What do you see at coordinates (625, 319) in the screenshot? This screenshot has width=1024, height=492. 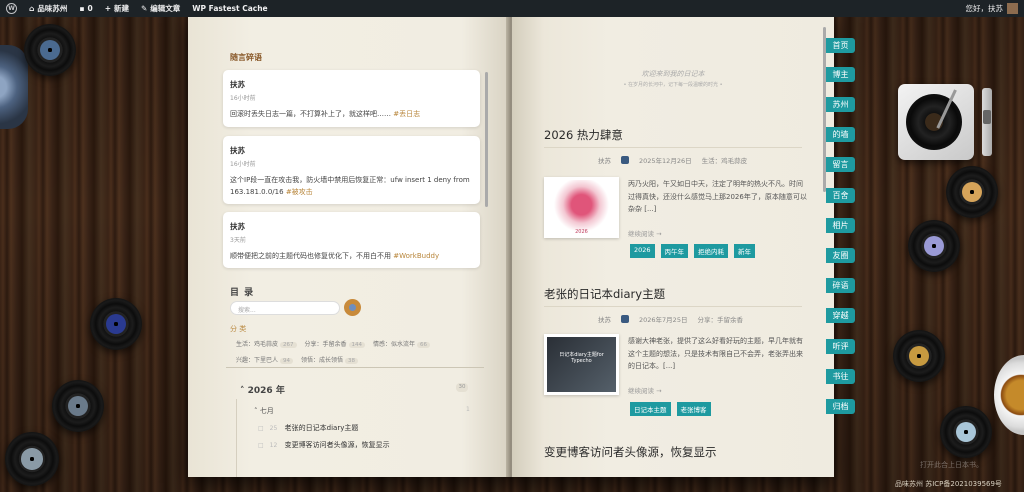 I see `author-avatar-icon` at bounding box center [625, 319].